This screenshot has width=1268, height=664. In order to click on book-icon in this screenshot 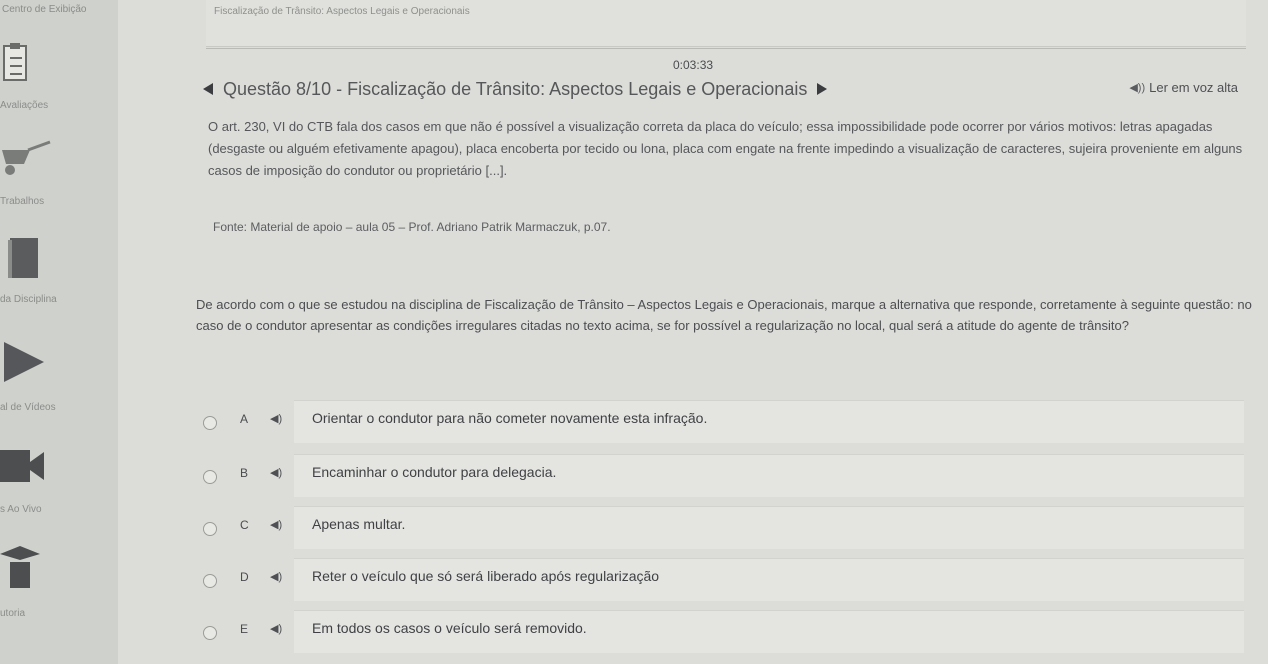, I will do `click(23, 258)`.